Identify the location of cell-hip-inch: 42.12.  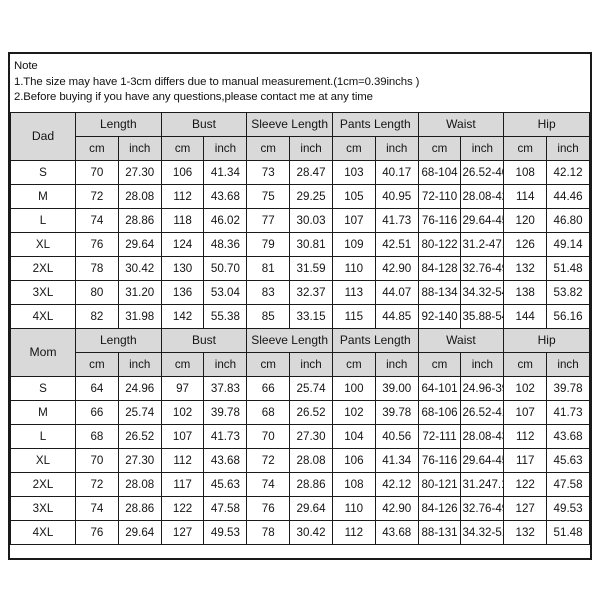
(568, 172).